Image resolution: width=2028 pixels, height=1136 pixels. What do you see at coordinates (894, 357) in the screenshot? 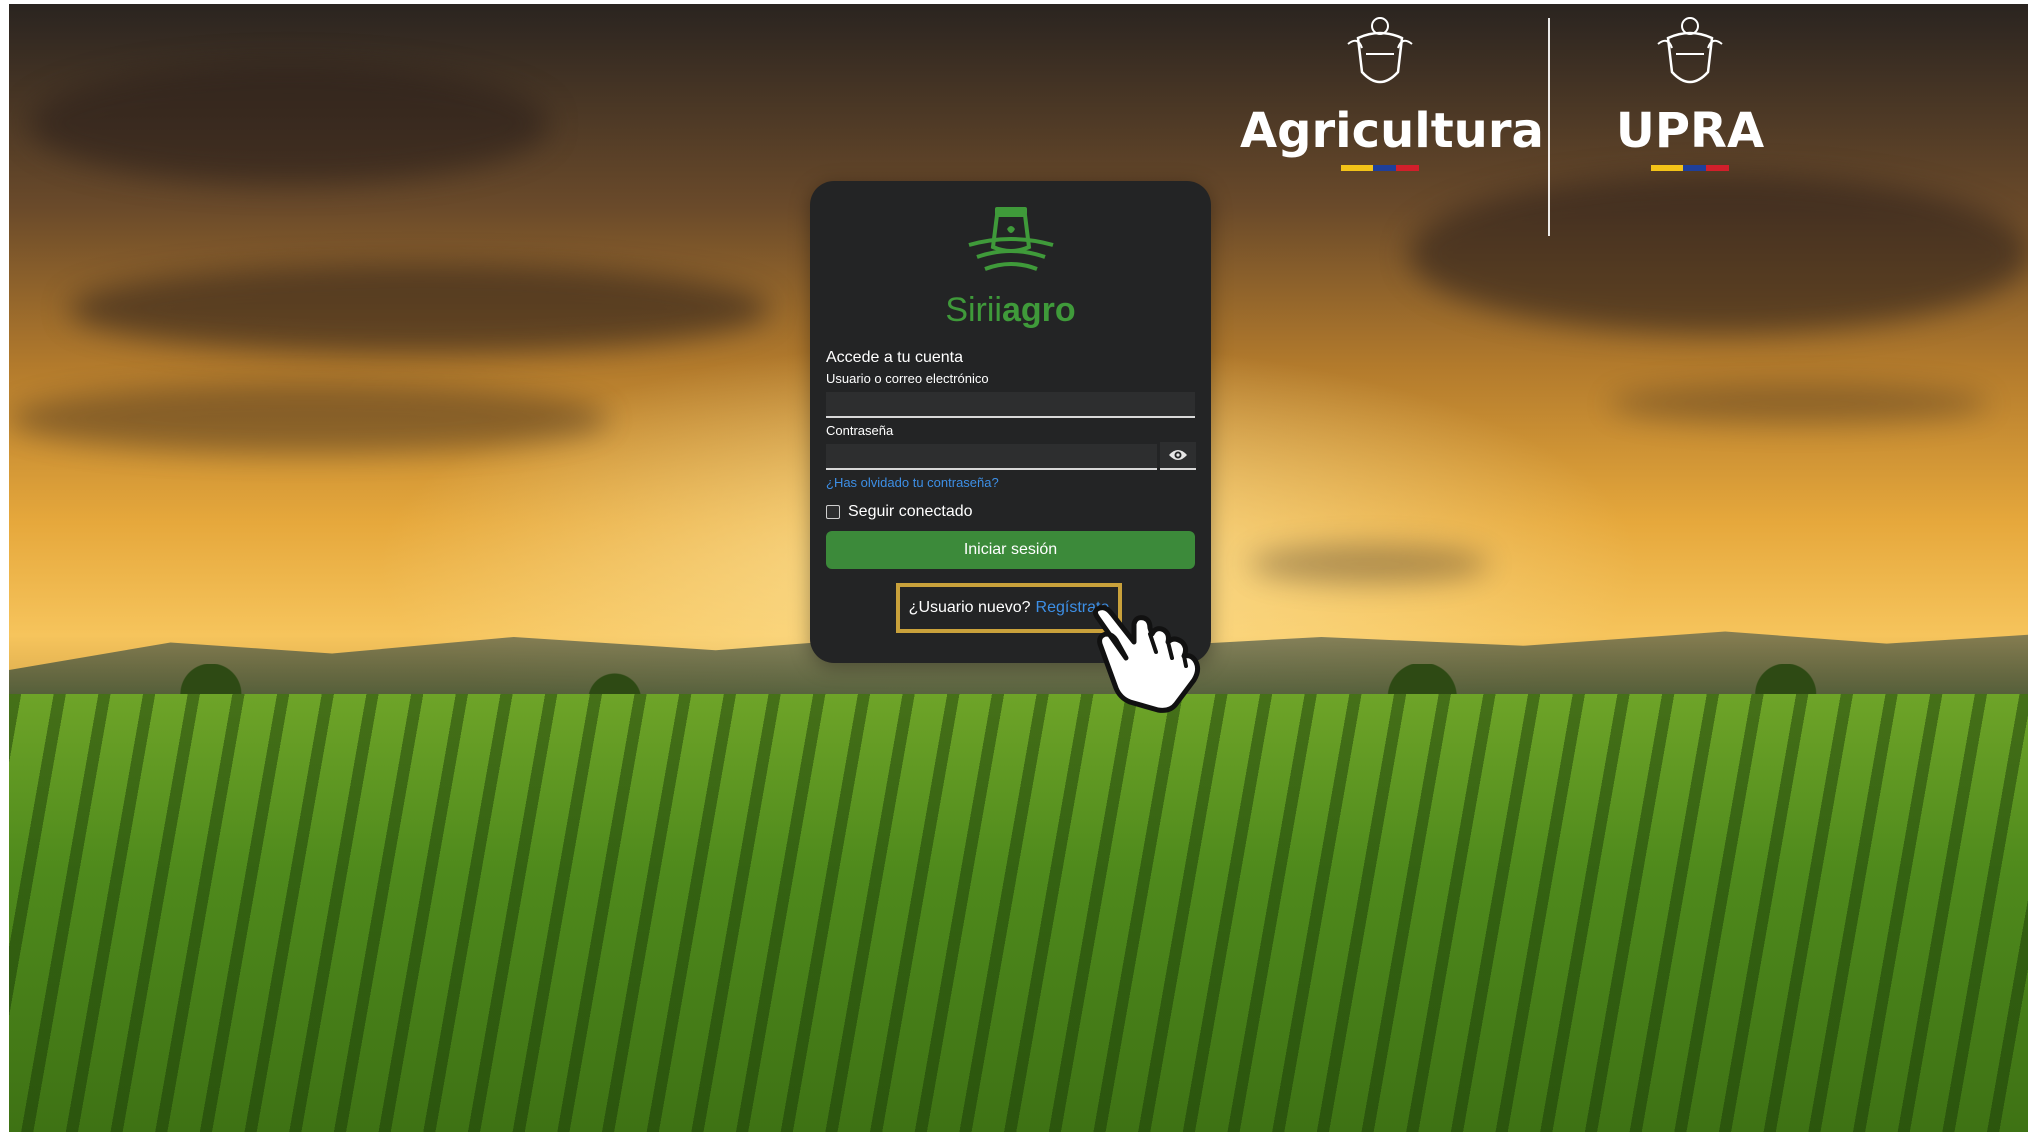
I see `login-heading: Accede a tu cuenta` at bounding box center [894, 357].